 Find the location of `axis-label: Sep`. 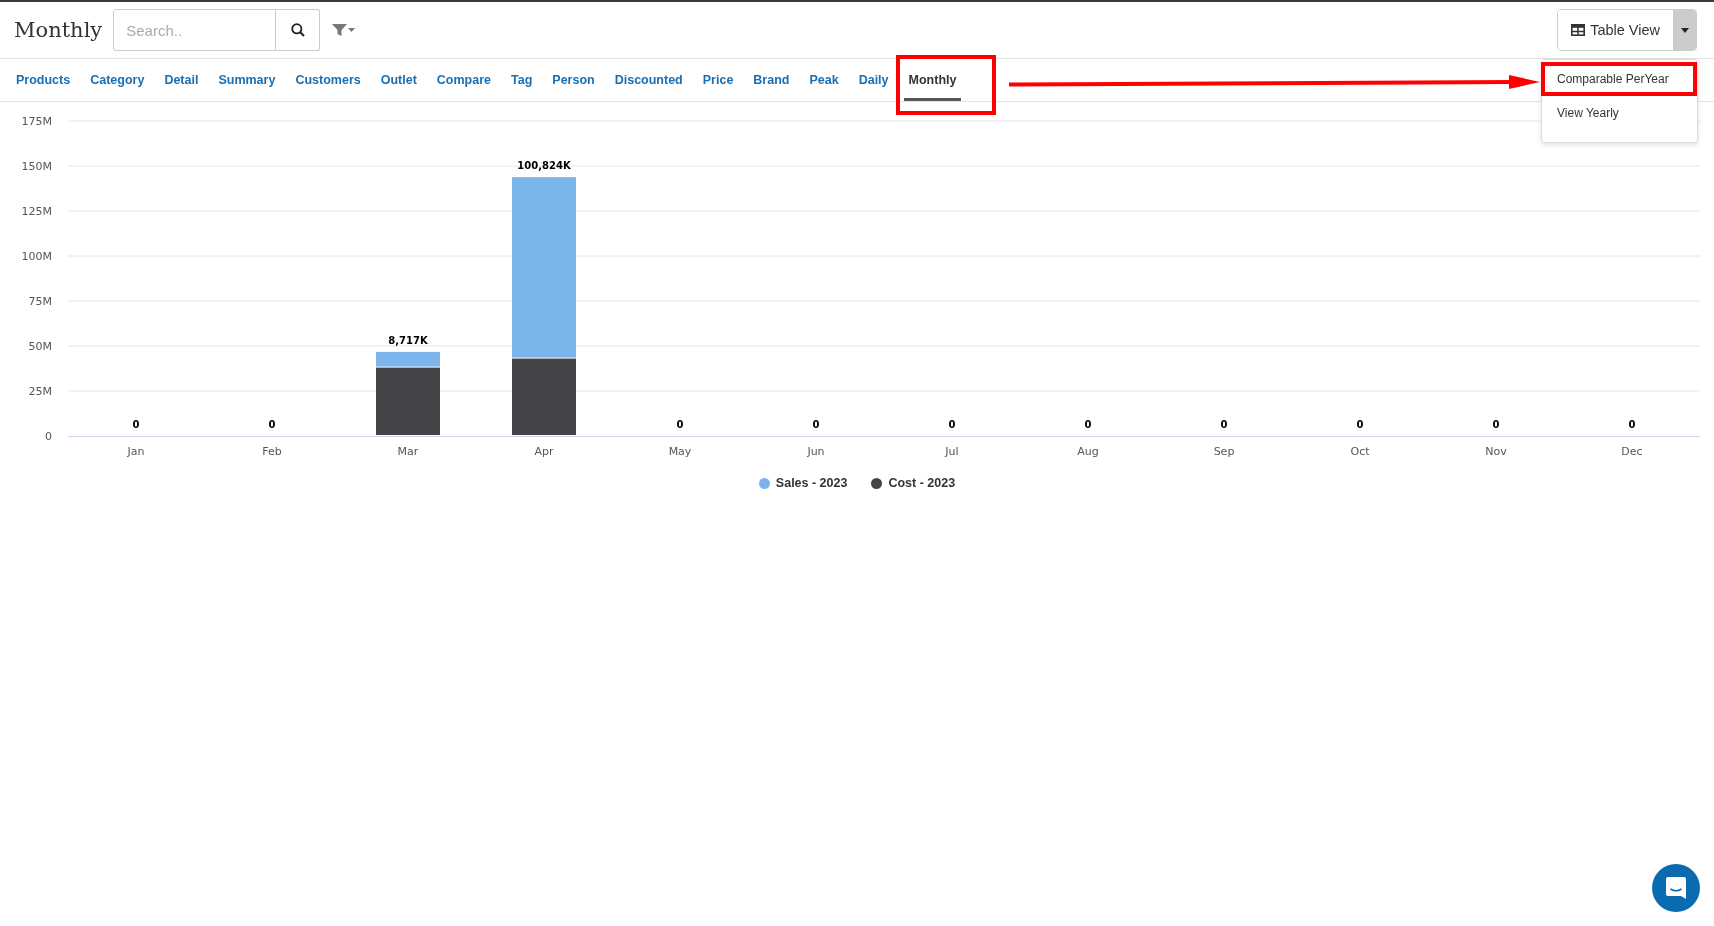

axis-label: Sep is located at coordinates (1224, 451).